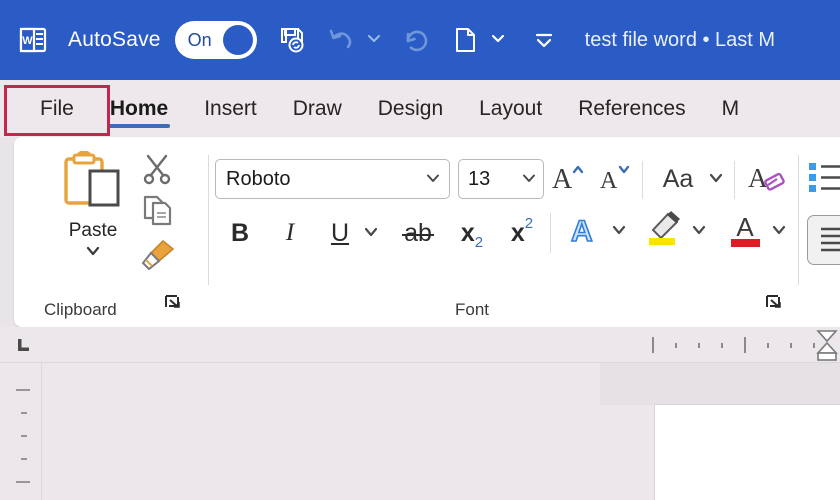  I want to click on word-logo-icon: W, so click(33, 40).